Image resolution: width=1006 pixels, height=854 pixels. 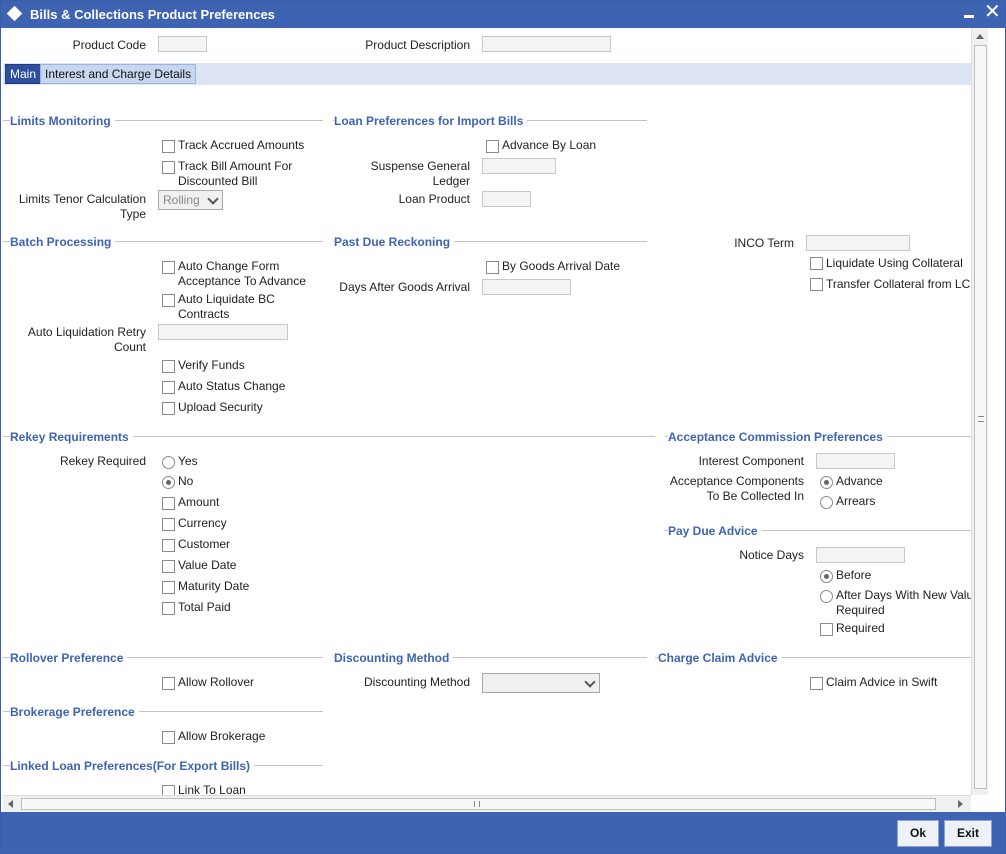 I want to click on limits-monitoring-title: Limits Monitoring, so click(x=62, y=121).